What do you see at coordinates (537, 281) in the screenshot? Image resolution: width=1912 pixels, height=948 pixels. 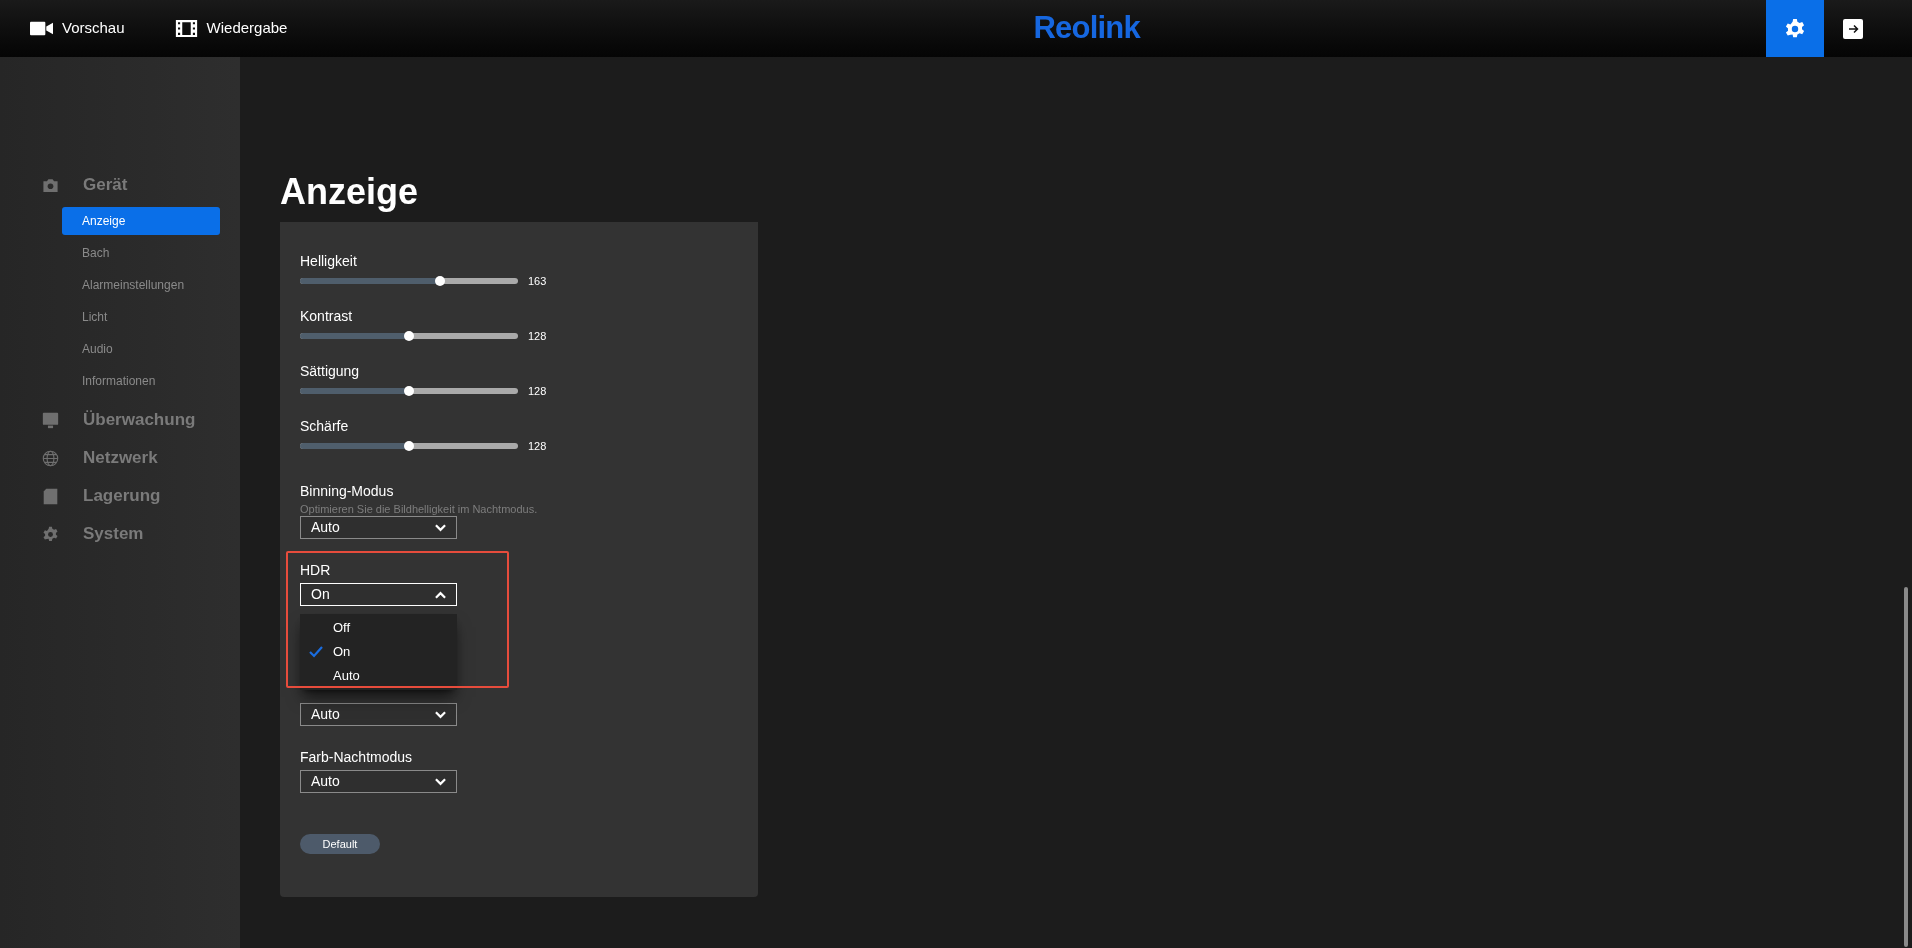 I see `slider-value: 163` at bounding box center [537, 281].